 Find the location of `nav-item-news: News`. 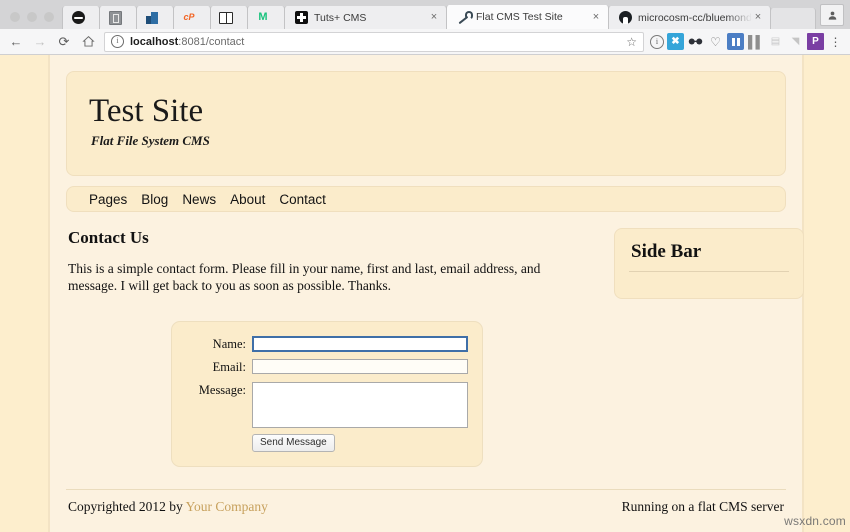

nav-item-news: News is located at coordinates (199, 199).